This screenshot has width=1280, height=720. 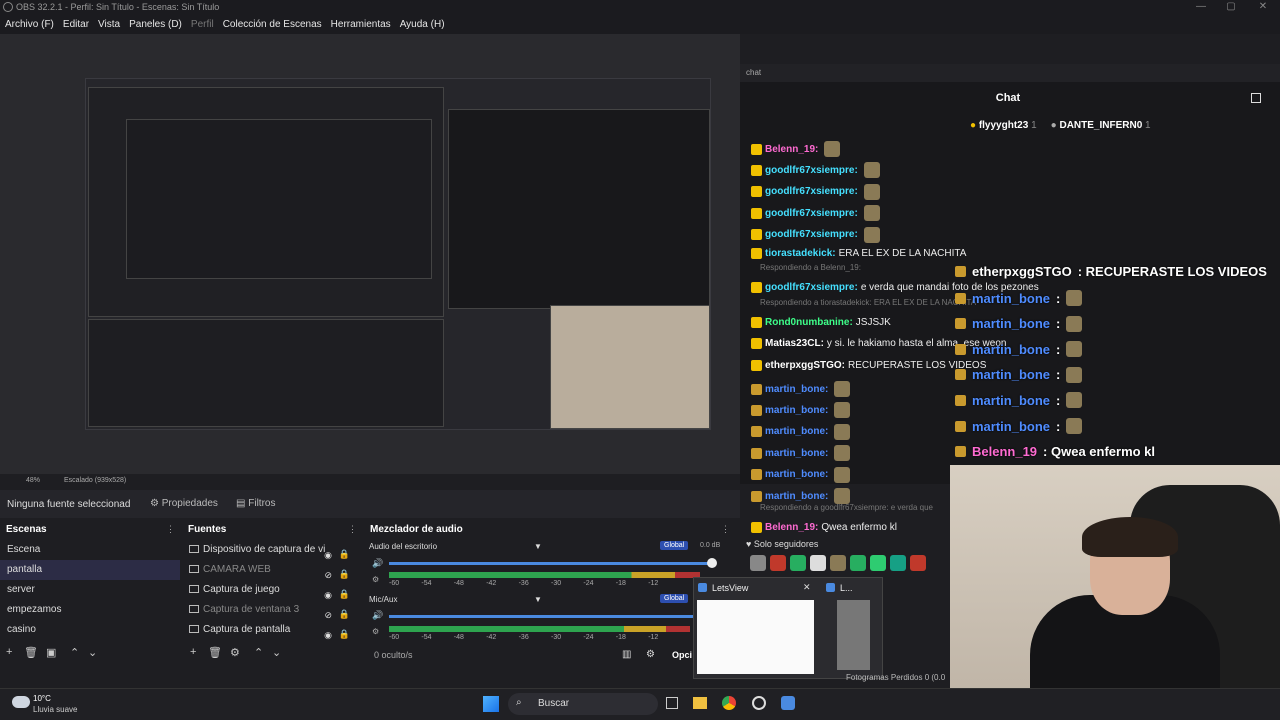 I want to click on users-icon, so click(x=1256, y=98).